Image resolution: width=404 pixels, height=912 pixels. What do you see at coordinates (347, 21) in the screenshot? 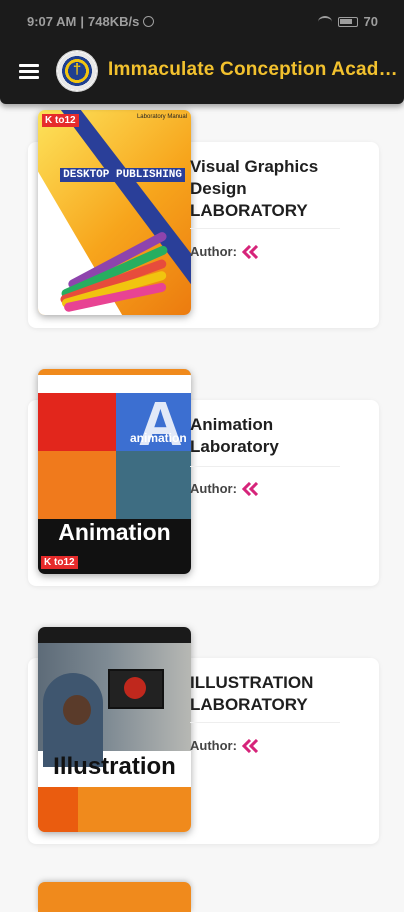
I see `battery-icon` at bounding box center [347, 21].